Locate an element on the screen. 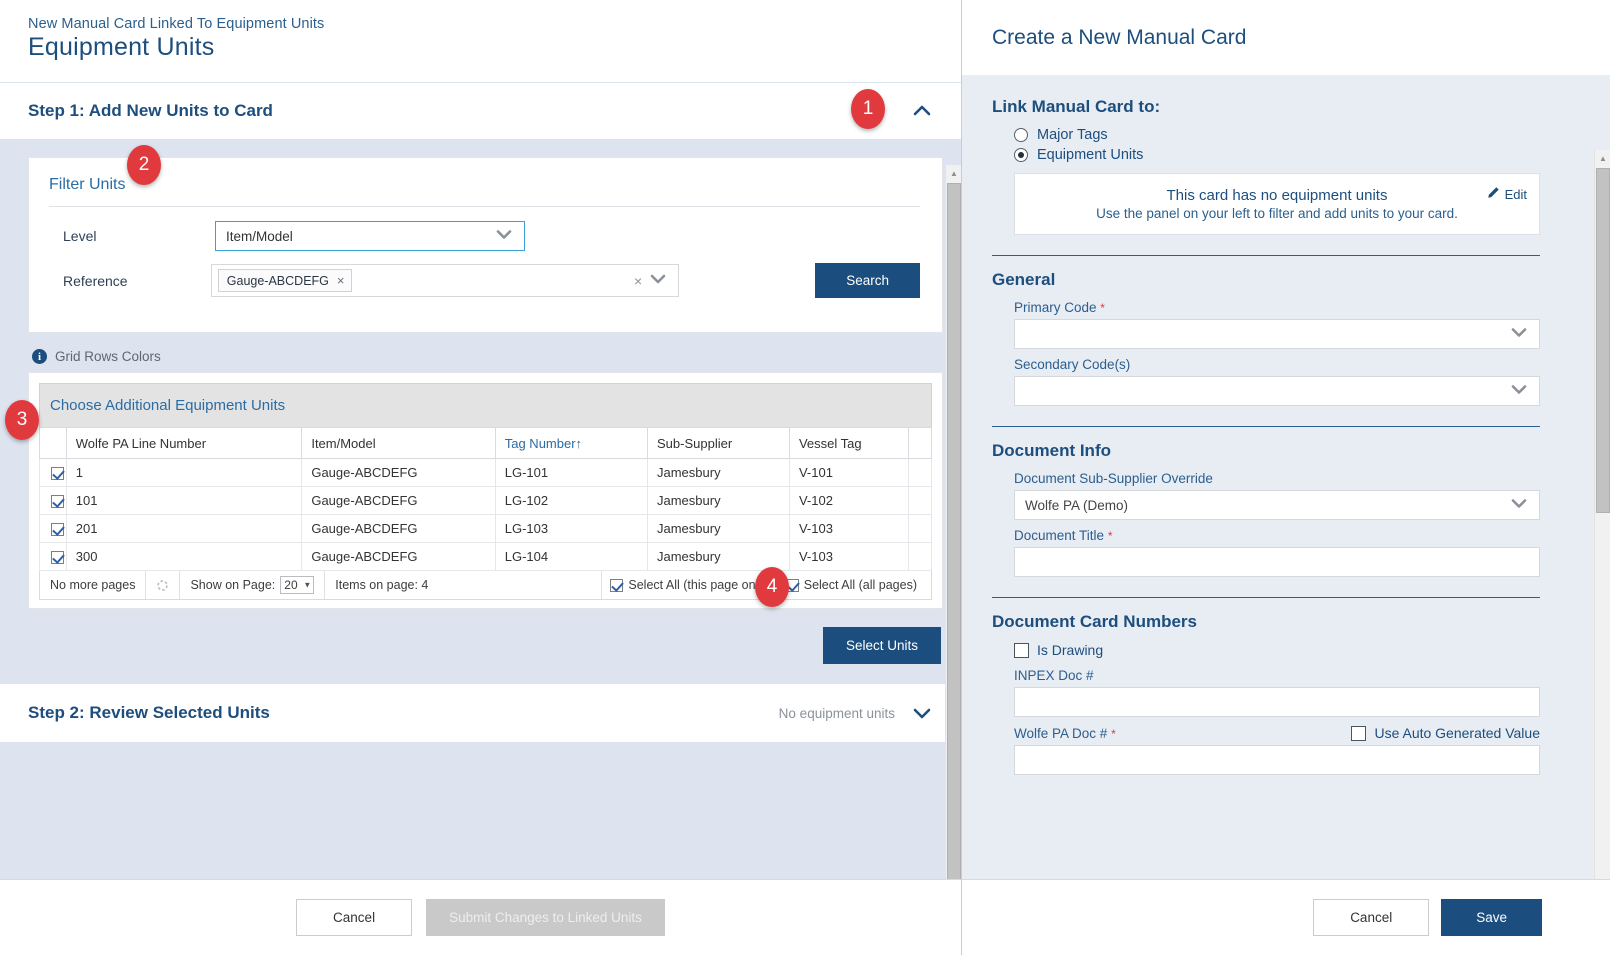 Image resolution: width=1610 pixels, height=955 pixels. show-on-page-value: 20 is located at coordinates (291, 585).